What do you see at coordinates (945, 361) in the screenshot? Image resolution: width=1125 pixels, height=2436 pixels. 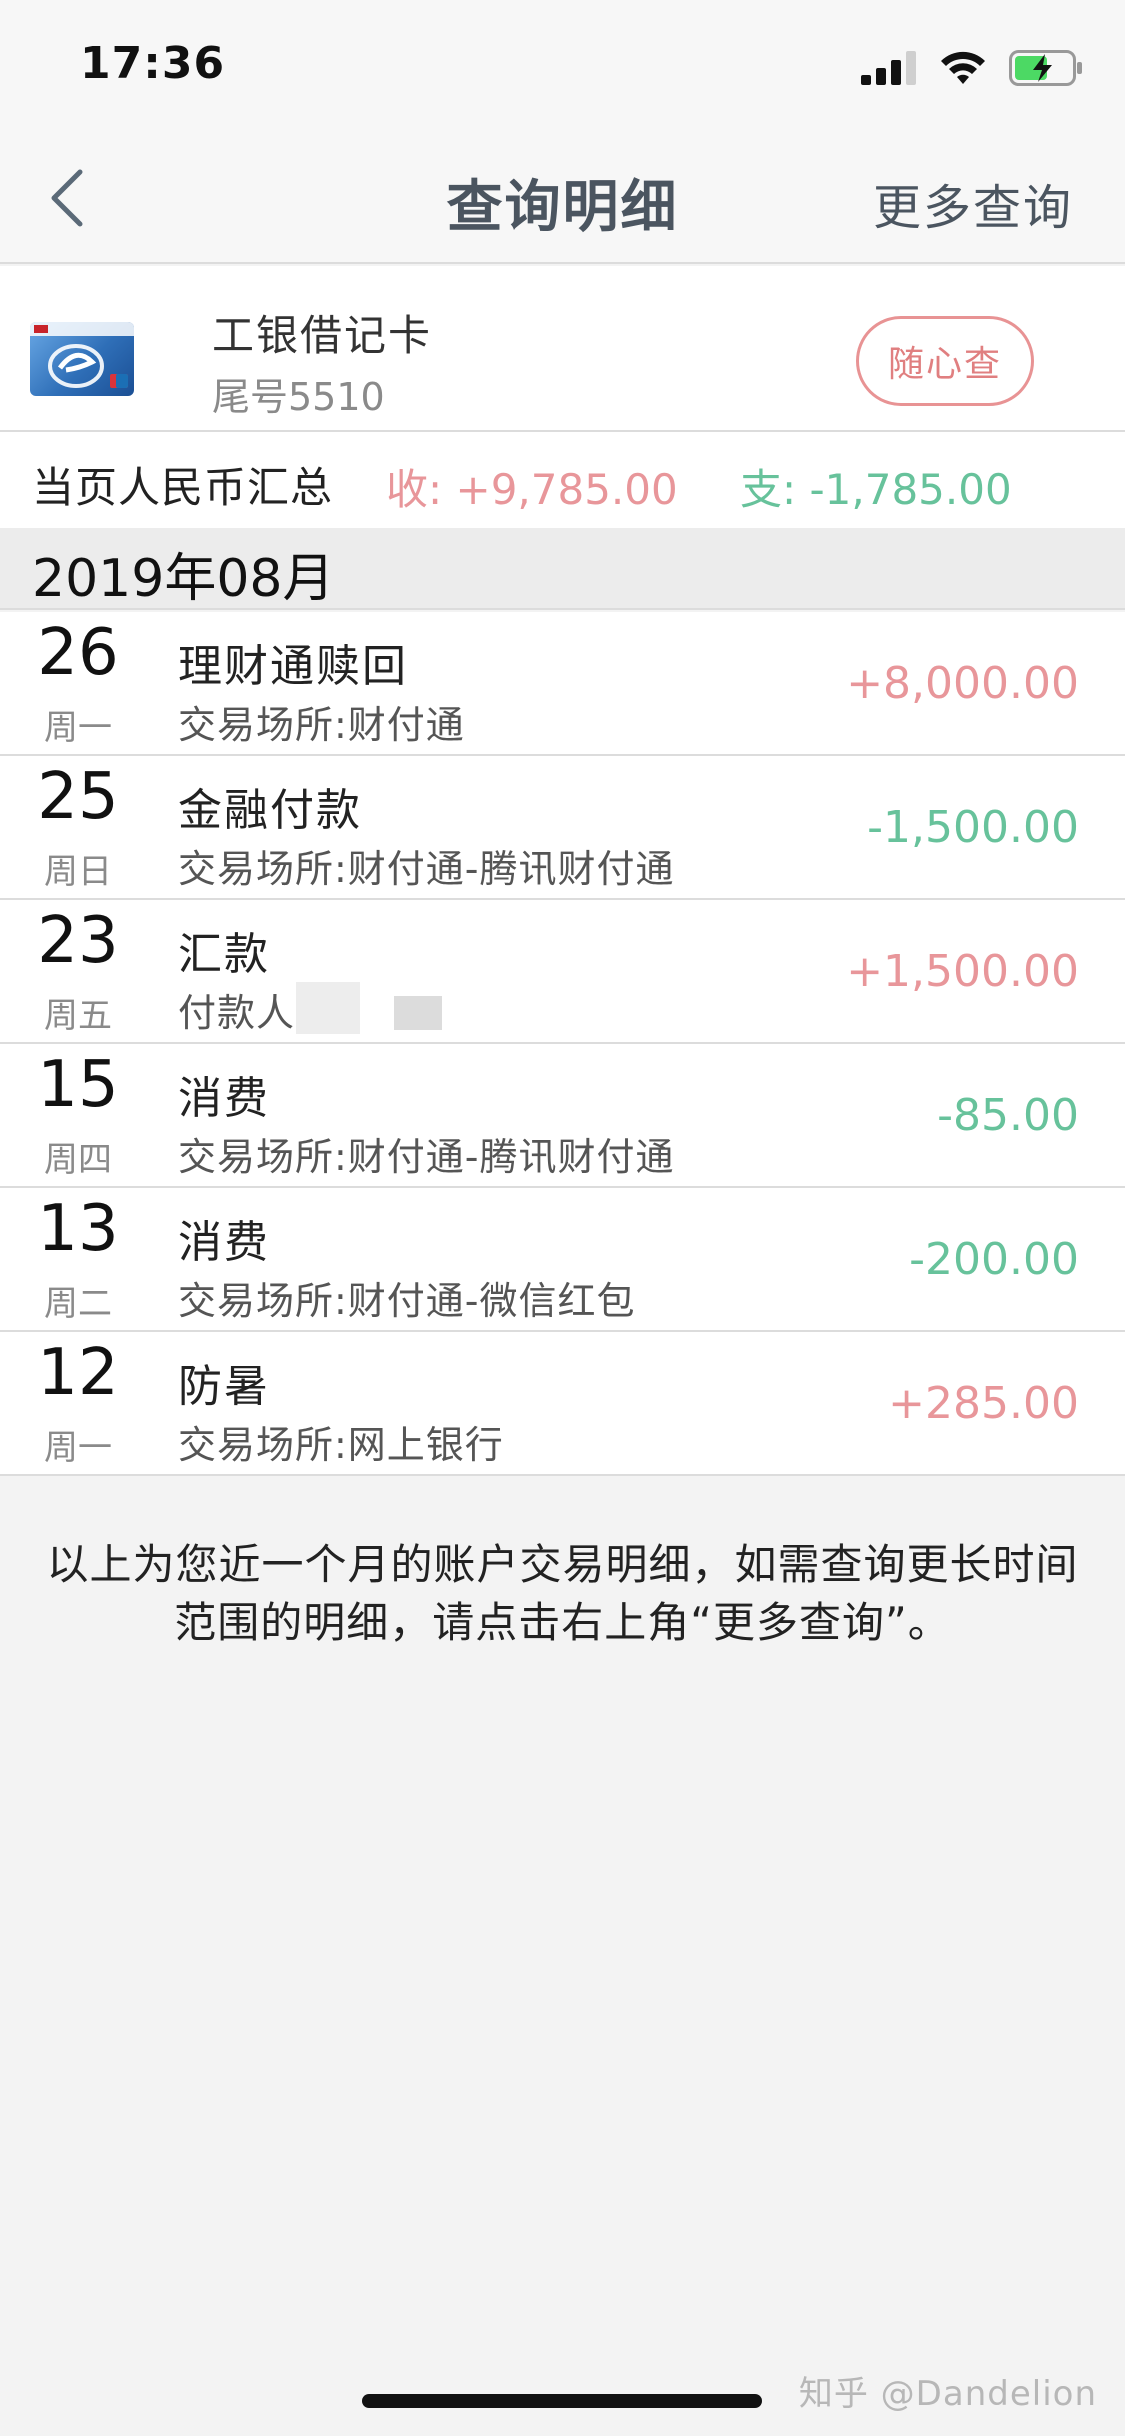 I see `random-query-button: 随心查` at bounding box center [945, 361].